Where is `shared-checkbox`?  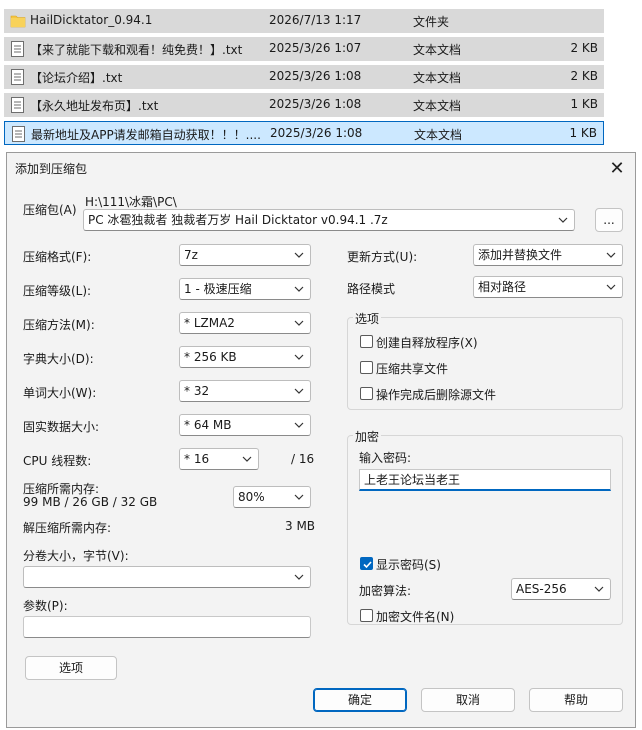
shared-checkbox is located at coordinates (366, 367).